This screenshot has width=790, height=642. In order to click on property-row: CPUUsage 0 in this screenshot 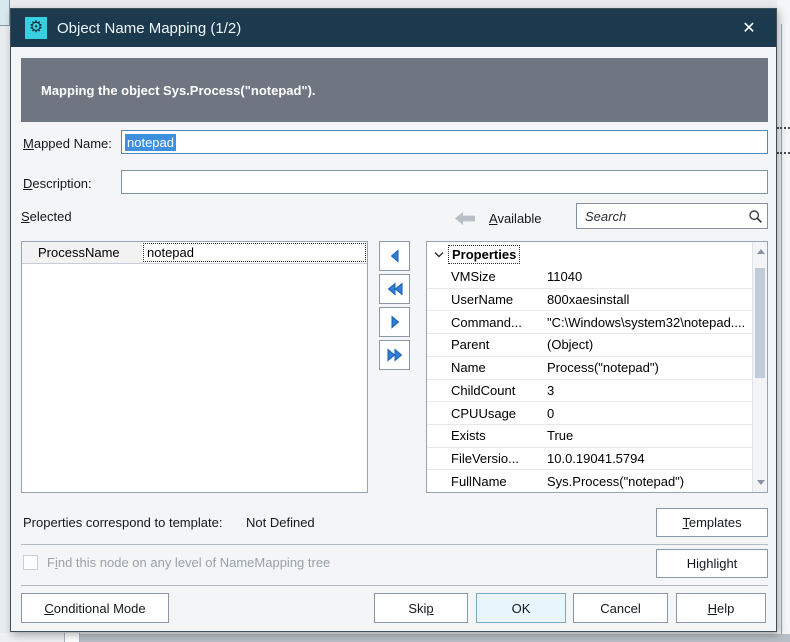, I will do `click(589, 412)`.